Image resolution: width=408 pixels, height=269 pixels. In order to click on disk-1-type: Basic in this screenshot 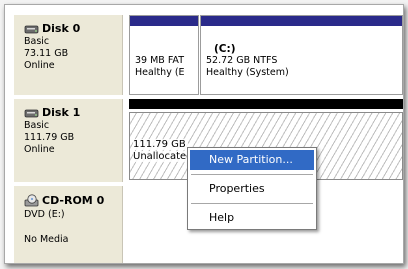, I will do `click(37, 125)`.